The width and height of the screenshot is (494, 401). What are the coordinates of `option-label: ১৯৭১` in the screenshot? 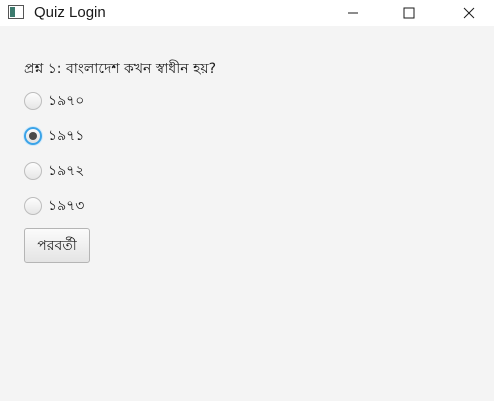 It's located at (66, 136).